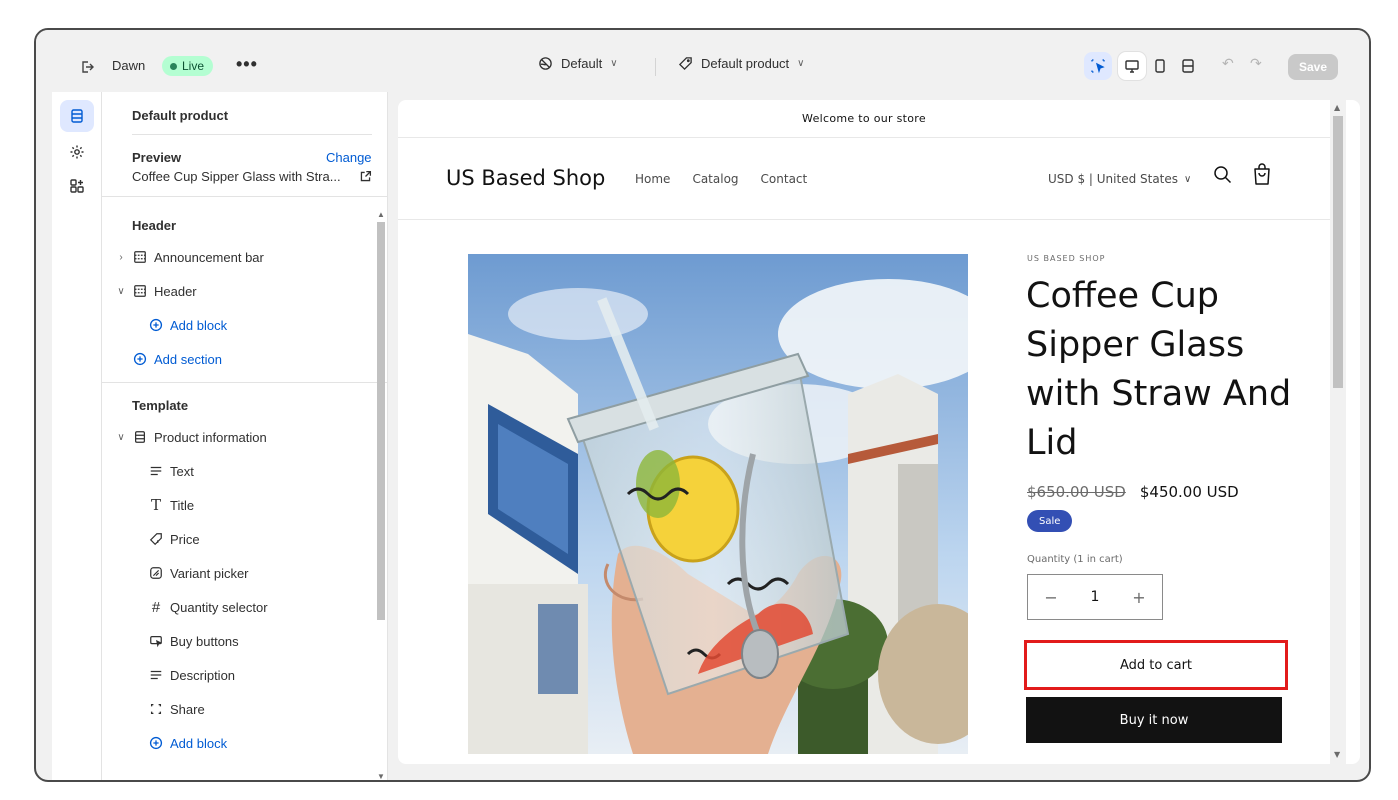  I want to click on redo-button: ↷, so click(1256, 63).